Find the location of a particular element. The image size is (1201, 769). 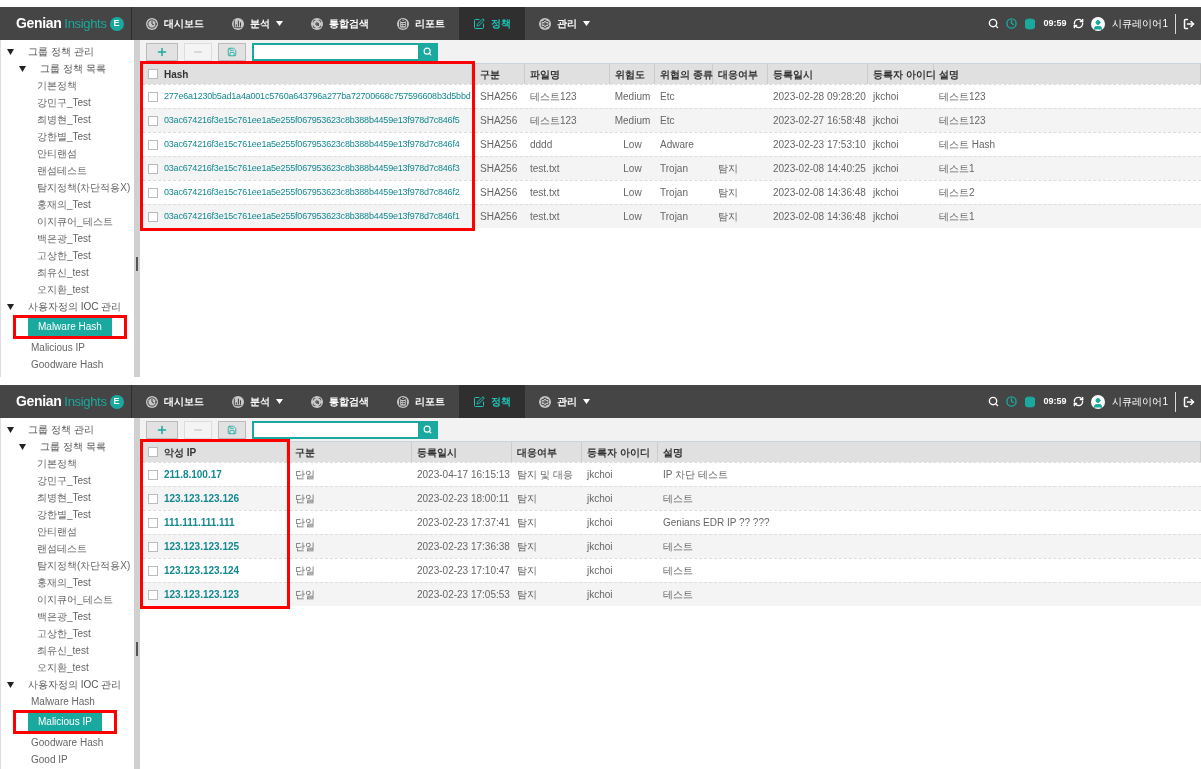

link-cell: 03ac674216f3e15c761ee1a5e255f067953623c8b388b4459e13f978d7c846f2 is located at coordinates (312, 192).